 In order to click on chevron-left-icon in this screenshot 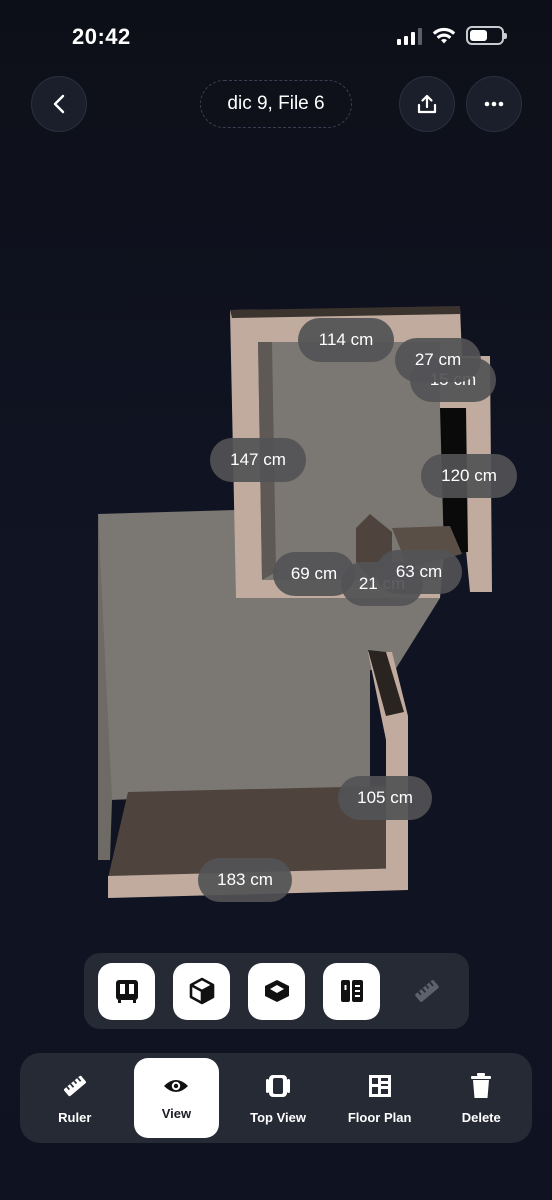, I will do `click(59, 104)`.